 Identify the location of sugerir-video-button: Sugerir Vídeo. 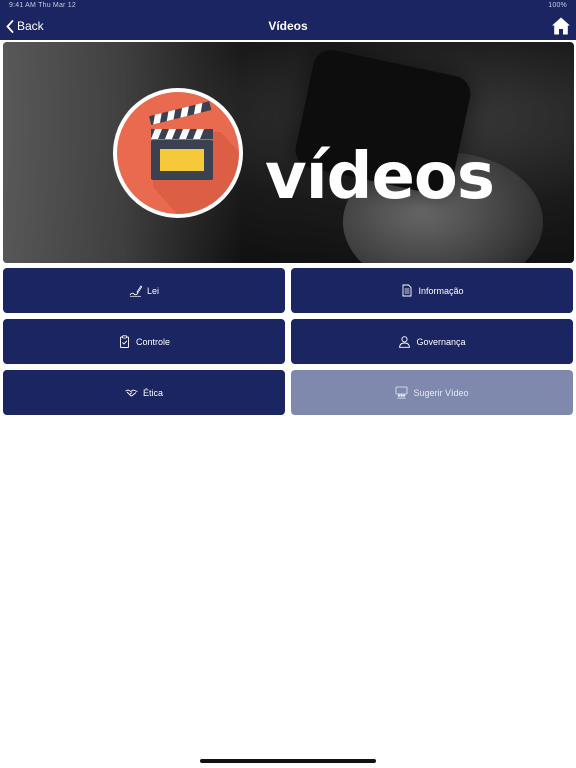
(432, 392).